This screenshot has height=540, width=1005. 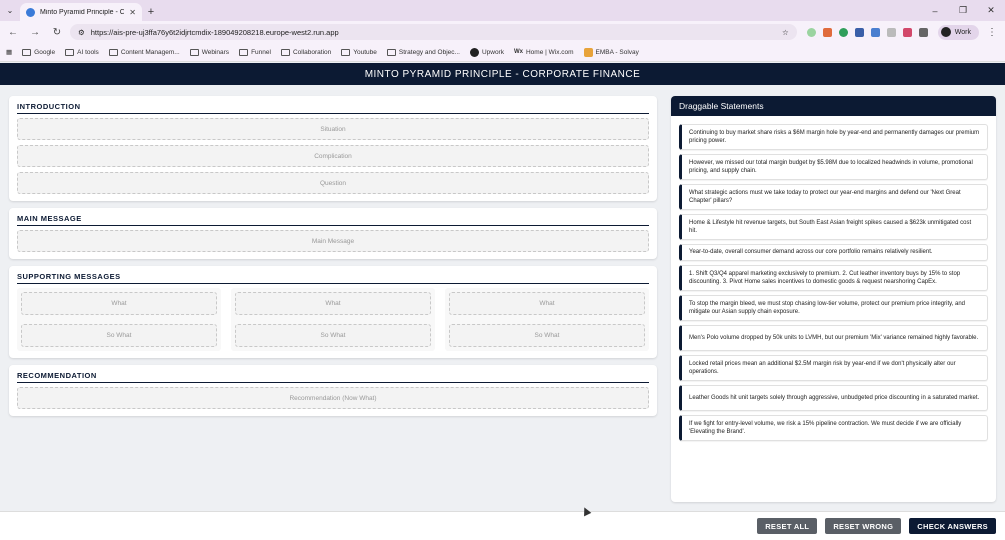 What do you see at coordinates (333, 278) in the screenshot?
I see `section-title: SUPPORTING MESSAGES` at bounding box center [333, 278].